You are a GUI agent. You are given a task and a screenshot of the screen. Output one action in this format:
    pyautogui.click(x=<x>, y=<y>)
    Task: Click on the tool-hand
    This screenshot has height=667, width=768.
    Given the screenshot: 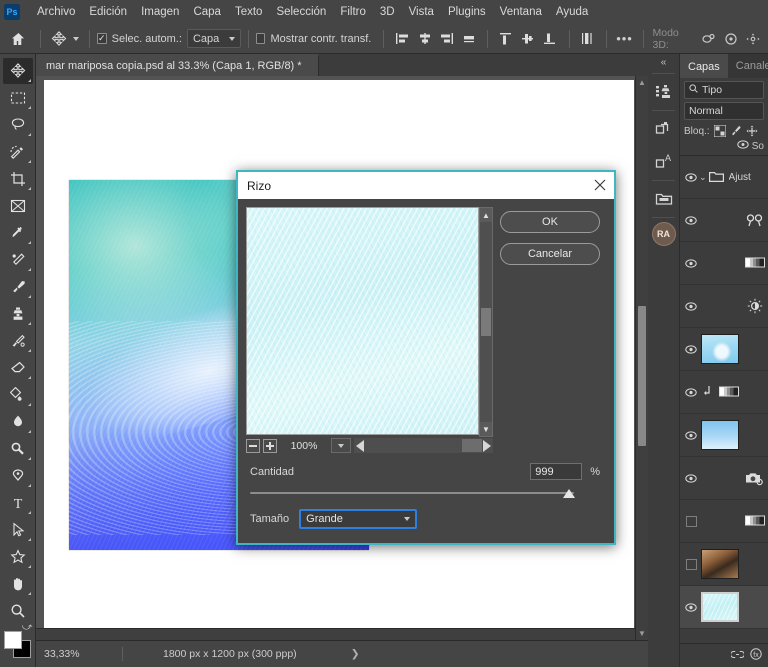 What is the action you would take?
    pyautogui.click(x=18, y=584)
    